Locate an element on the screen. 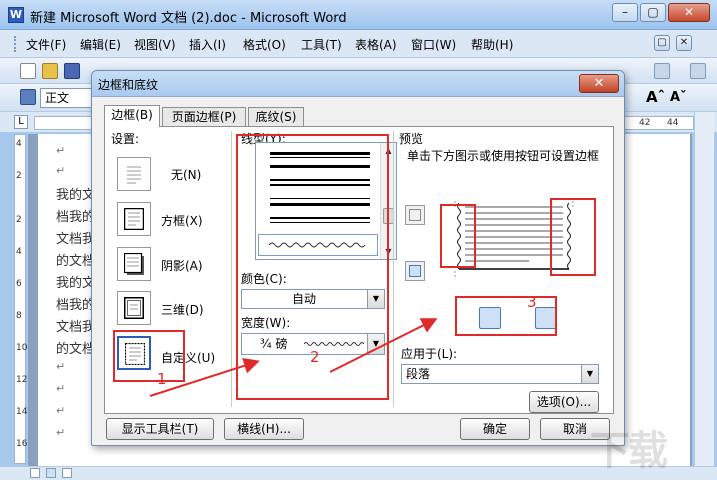 This screenshot has height=480, width=717. watermark-logo: 下载 is located at coordinates (629, 451).